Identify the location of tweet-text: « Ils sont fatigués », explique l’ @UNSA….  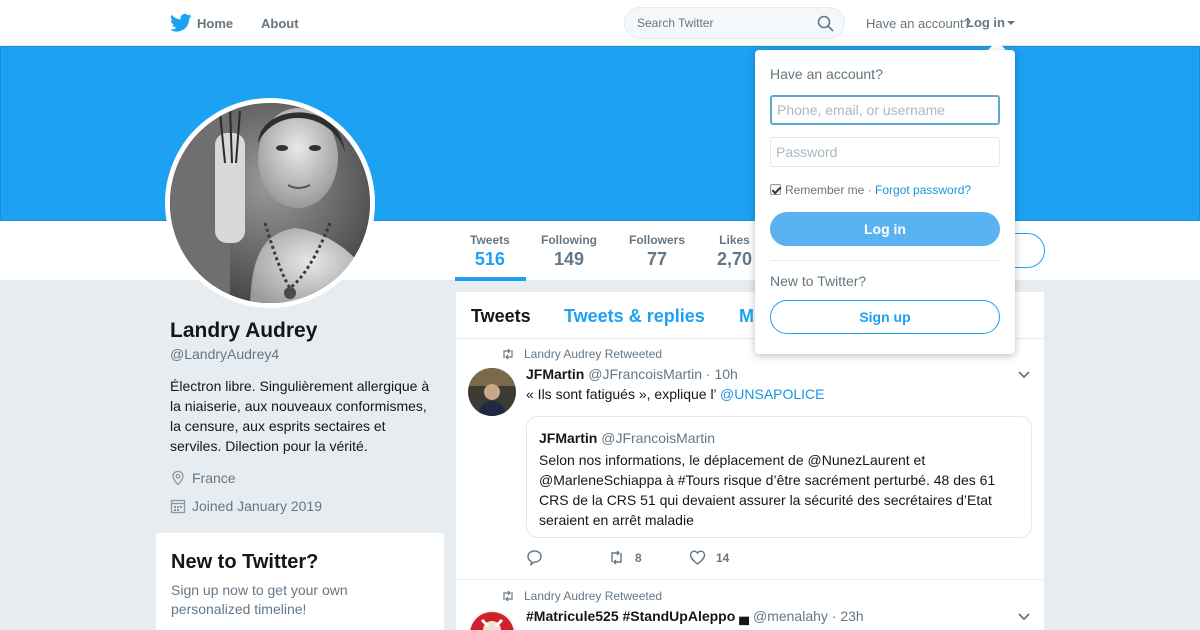
(675, 394).